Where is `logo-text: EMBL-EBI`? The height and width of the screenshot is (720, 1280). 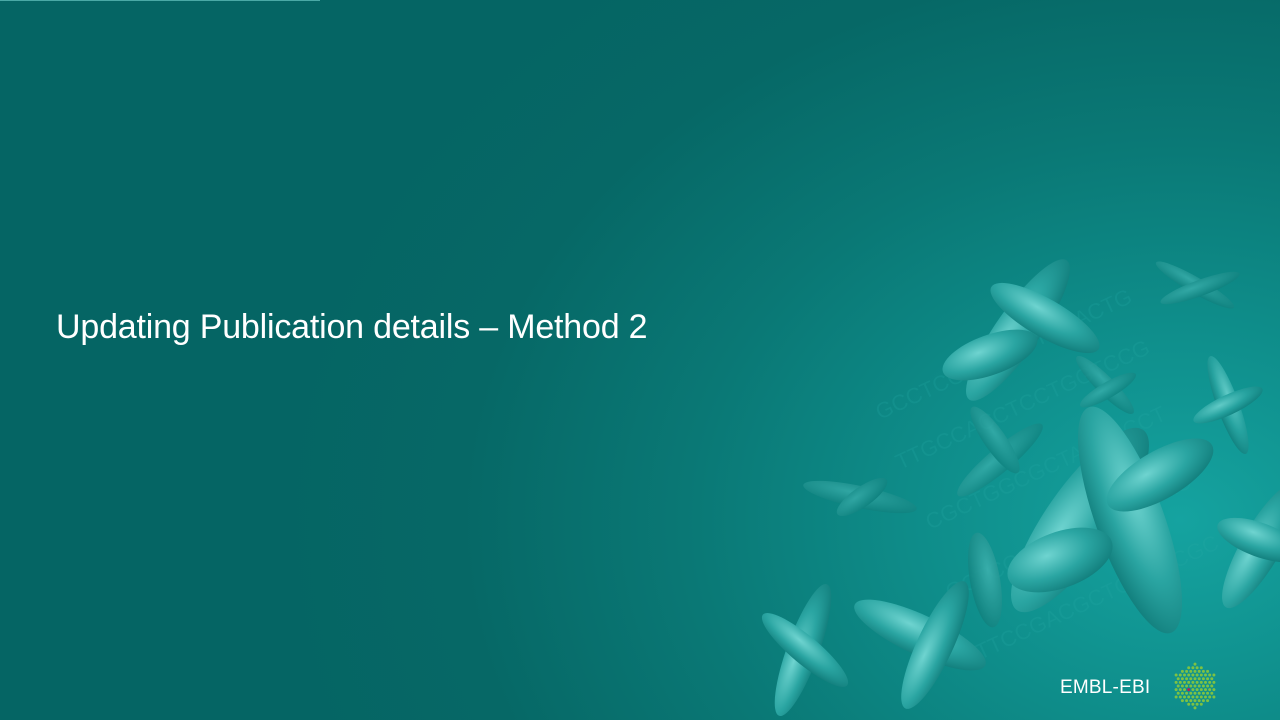
logo-text: EMBL-EBI is located at coordinates (1105, 687).